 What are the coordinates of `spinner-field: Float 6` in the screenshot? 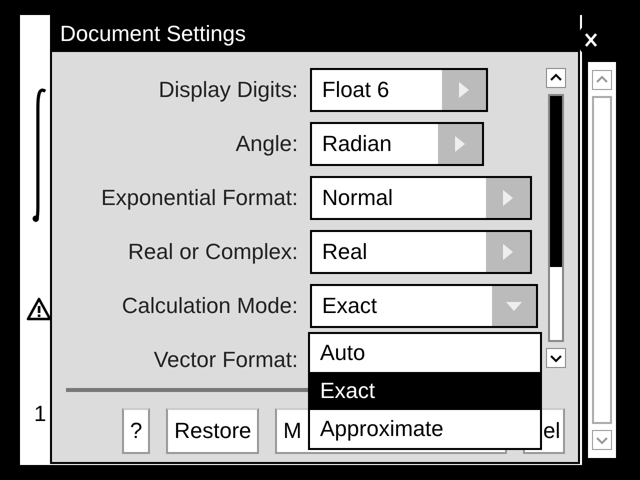 It's located at (399, 90).